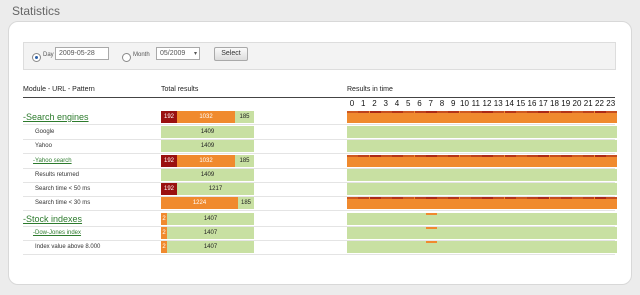 This screenshot has height=295, width=640. I want to click on day-input: 2009-05-28, so click(82, 53).